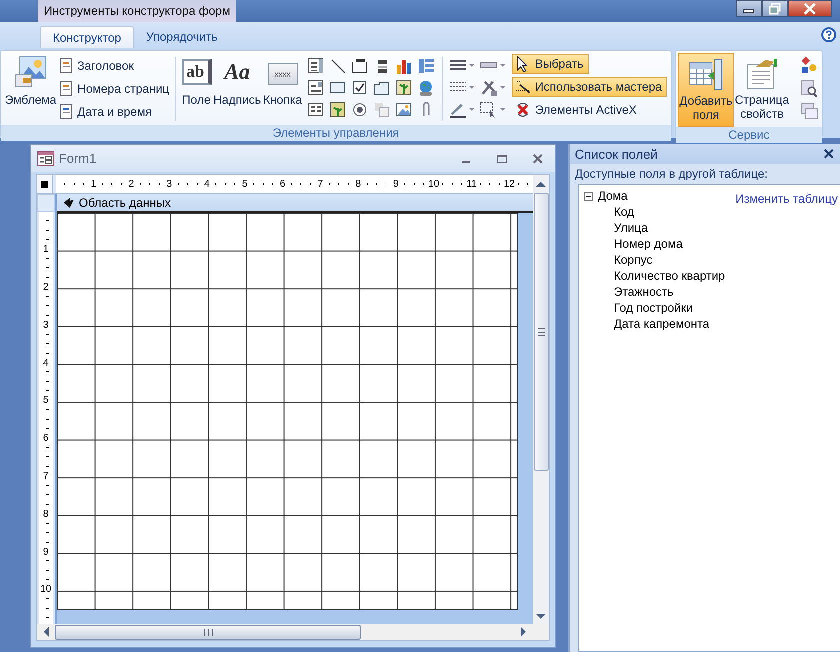 Image resolution: width=840 pixels, height=652 pixels. Describe the element at coordinates (137, 12) in the screenshot. I see `contextual-tab-group: Инструменты конструктора форм` at that location.